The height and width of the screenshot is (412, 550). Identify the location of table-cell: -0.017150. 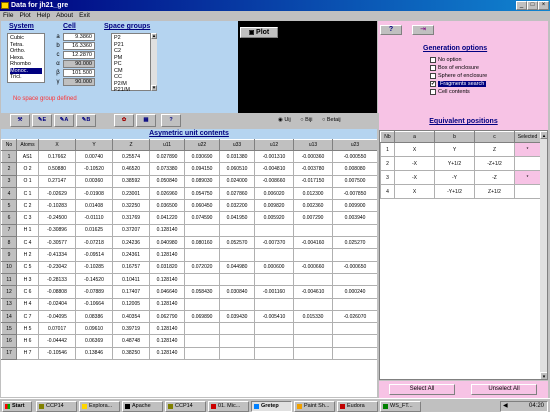
(313, 181).